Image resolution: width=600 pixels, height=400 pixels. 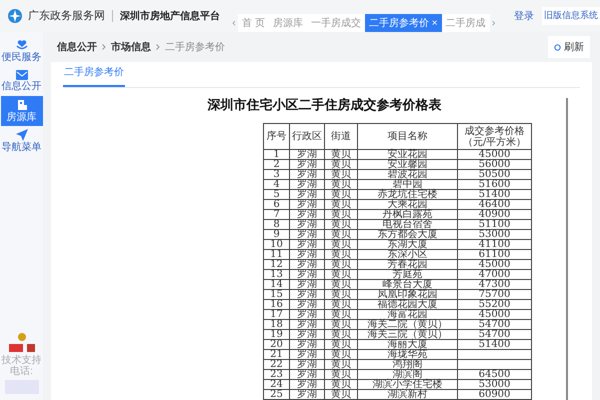 I want to click on breadcrumb-link: 市场信息, so click(x=131, y=47).